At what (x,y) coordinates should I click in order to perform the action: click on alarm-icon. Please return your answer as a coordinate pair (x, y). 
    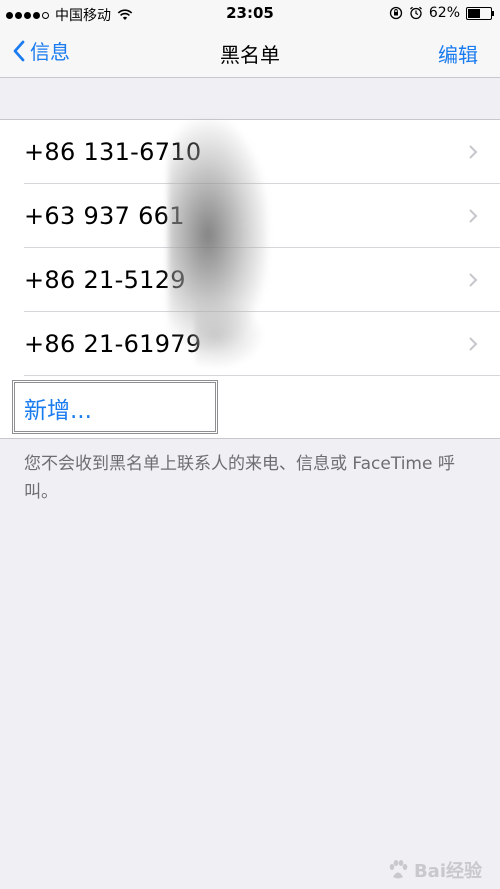
    Looking at the image, I should click on (415, 13).